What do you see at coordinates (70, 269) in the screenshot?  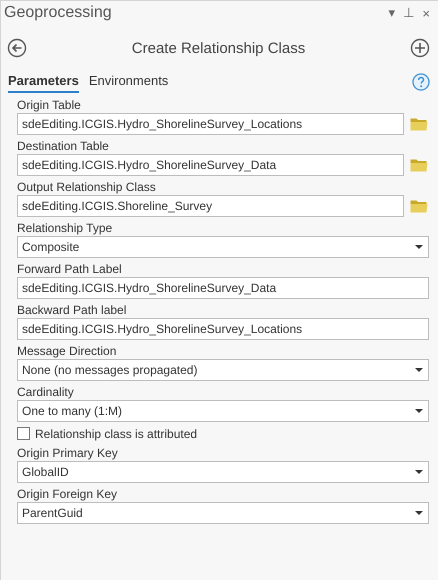 I see `field-label: Forward Path Label` at bounding box center [70, 269].